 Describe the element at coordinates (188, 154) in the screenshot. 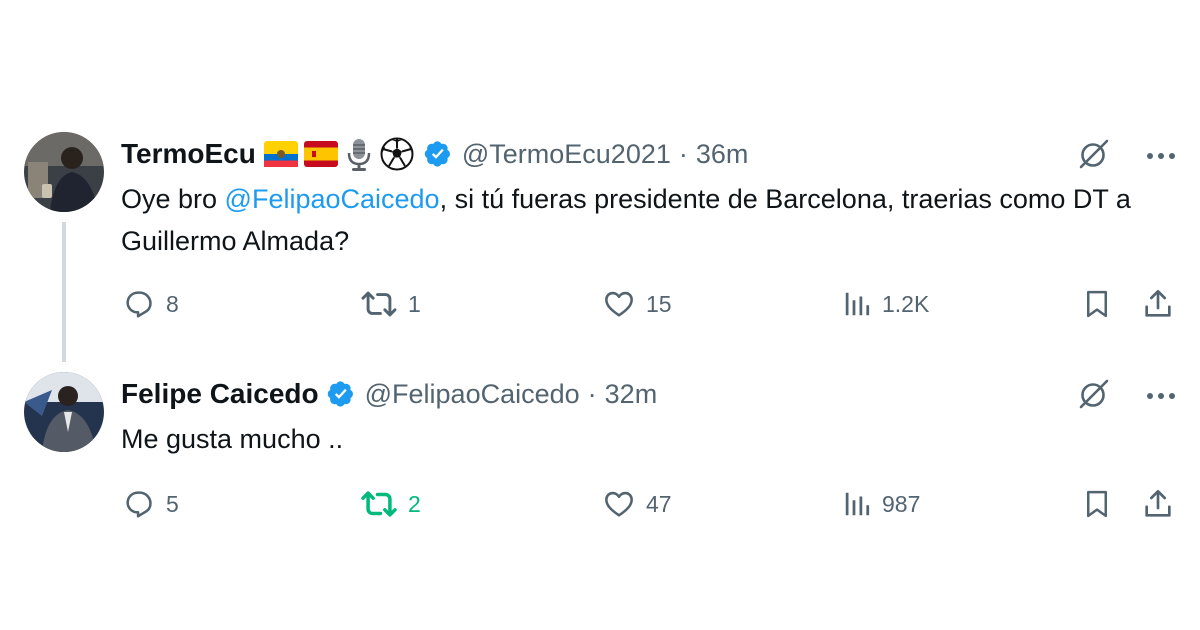

I see `display-name: TermoEcu` at that location.